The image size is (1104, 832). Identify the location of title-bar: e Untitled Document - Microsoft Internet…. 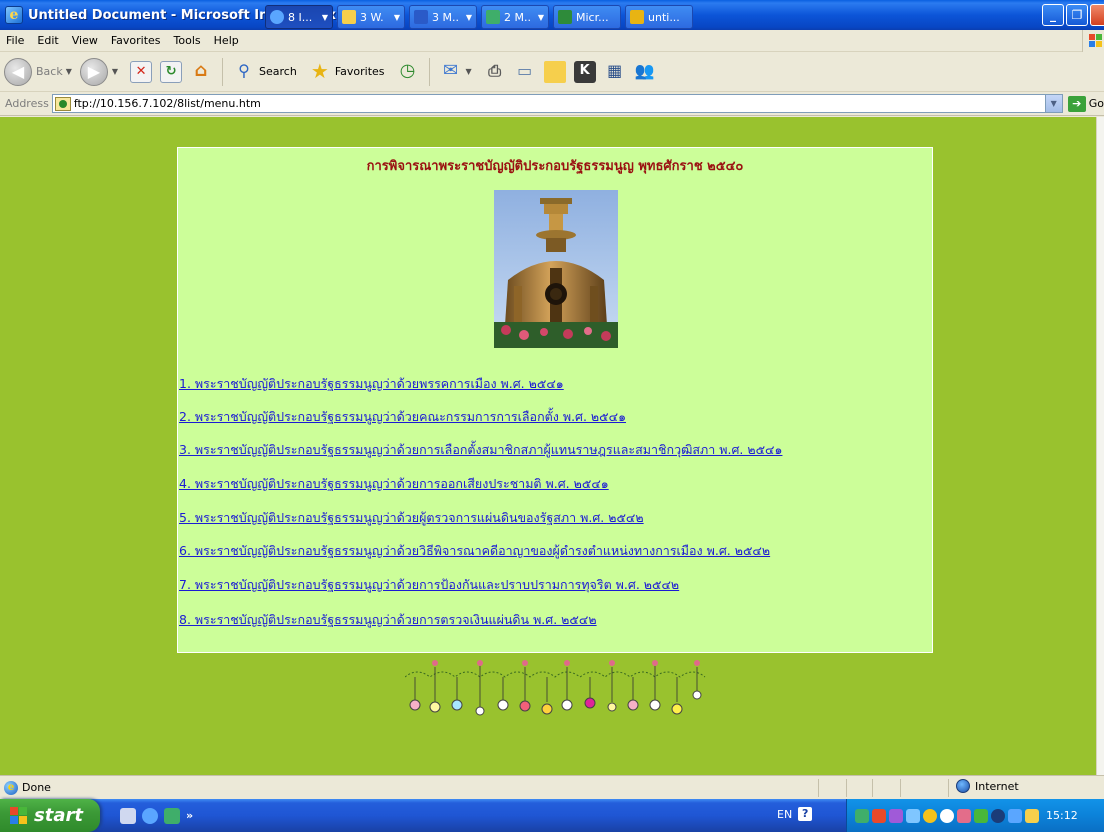
(552, 15).